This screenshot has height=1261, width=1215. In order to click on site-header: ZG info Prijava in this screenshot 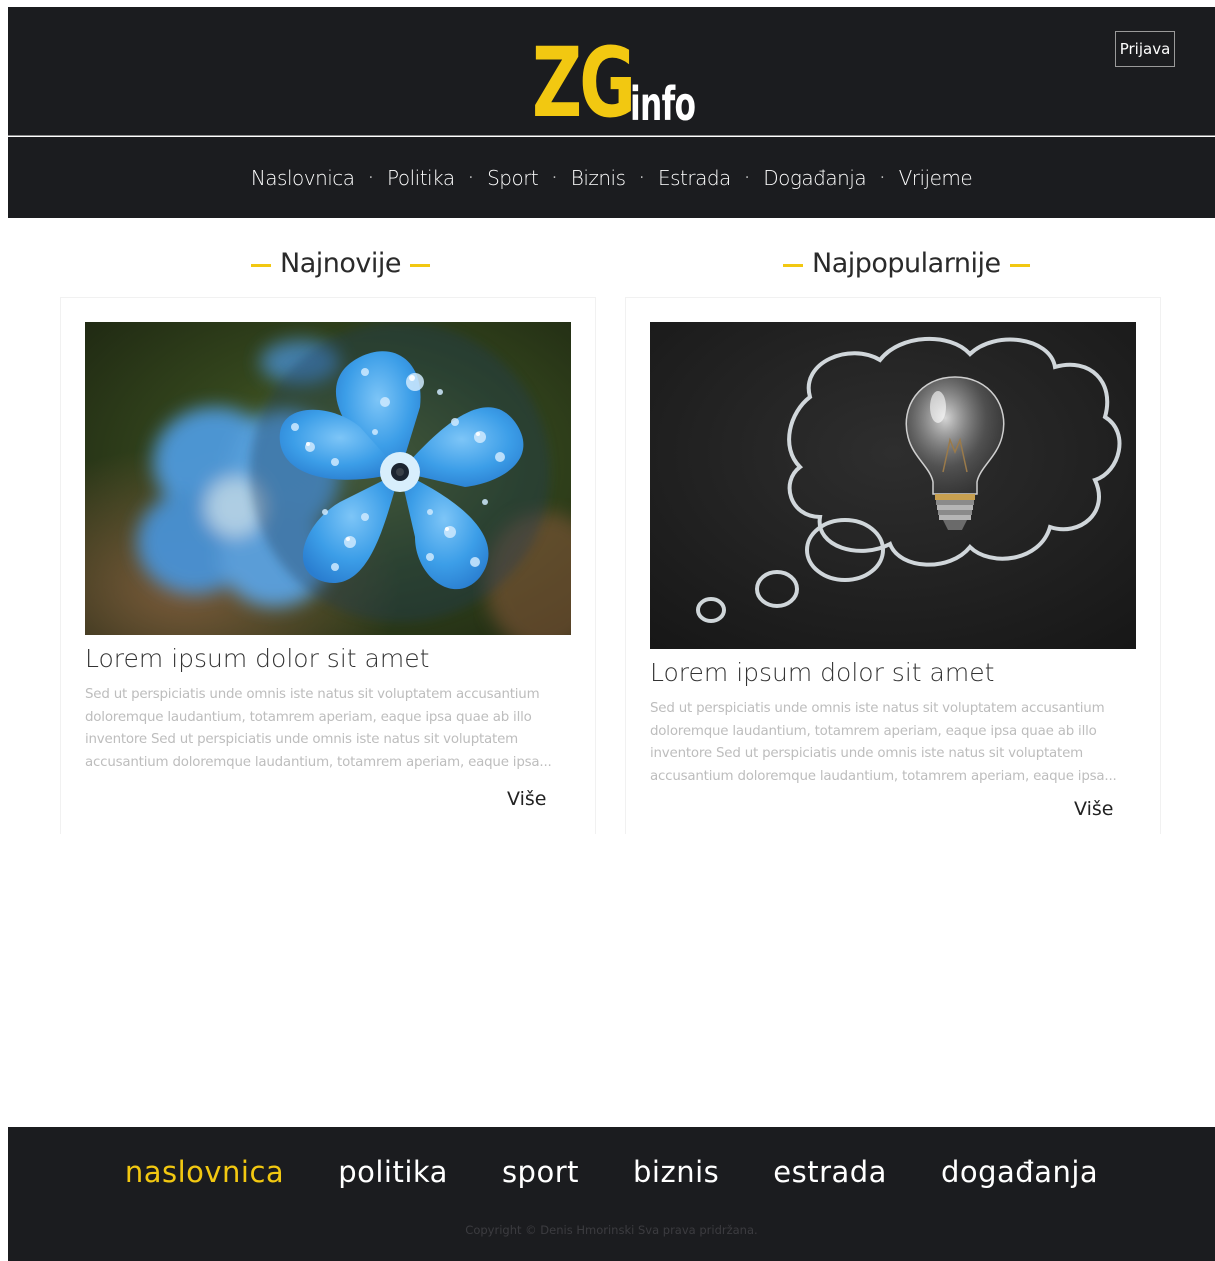, I will do `click(611, 71)`.